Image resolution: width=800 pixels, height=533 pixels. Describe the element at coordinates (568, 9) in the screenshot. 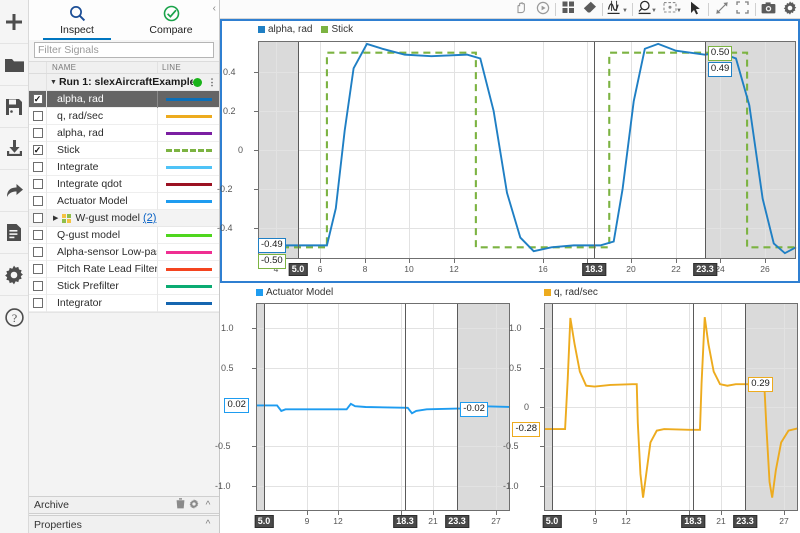

I see `subplot-layout-button` at that location.